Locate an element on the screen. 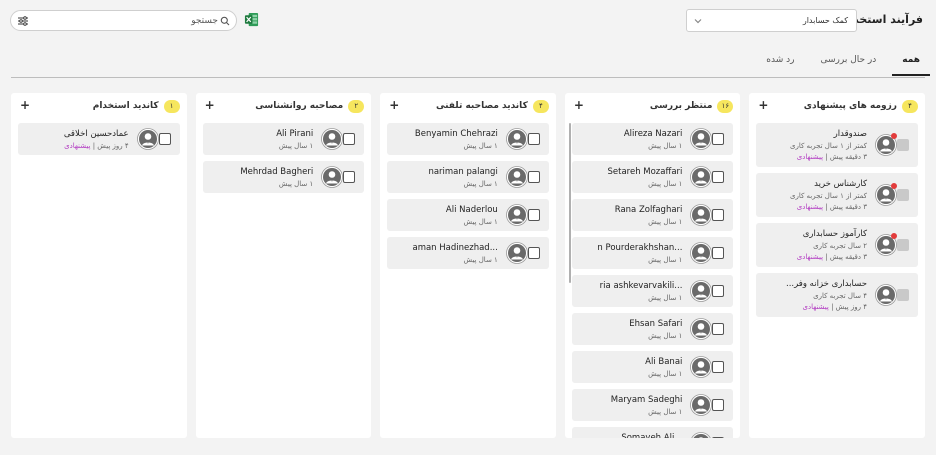  column-header: ۲ مصاحبه روانشناسی + is located at coordinates (284, 106).